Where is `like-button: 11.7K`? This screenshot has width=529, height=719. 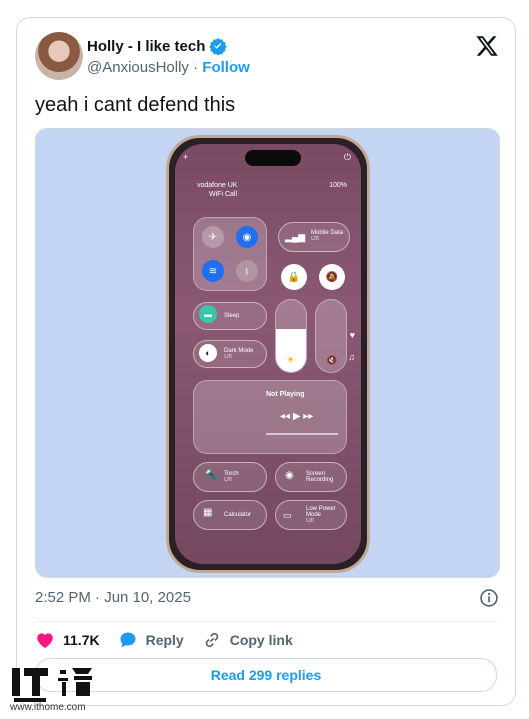 like-button: 11.7K is located at coordinates (67, 640).